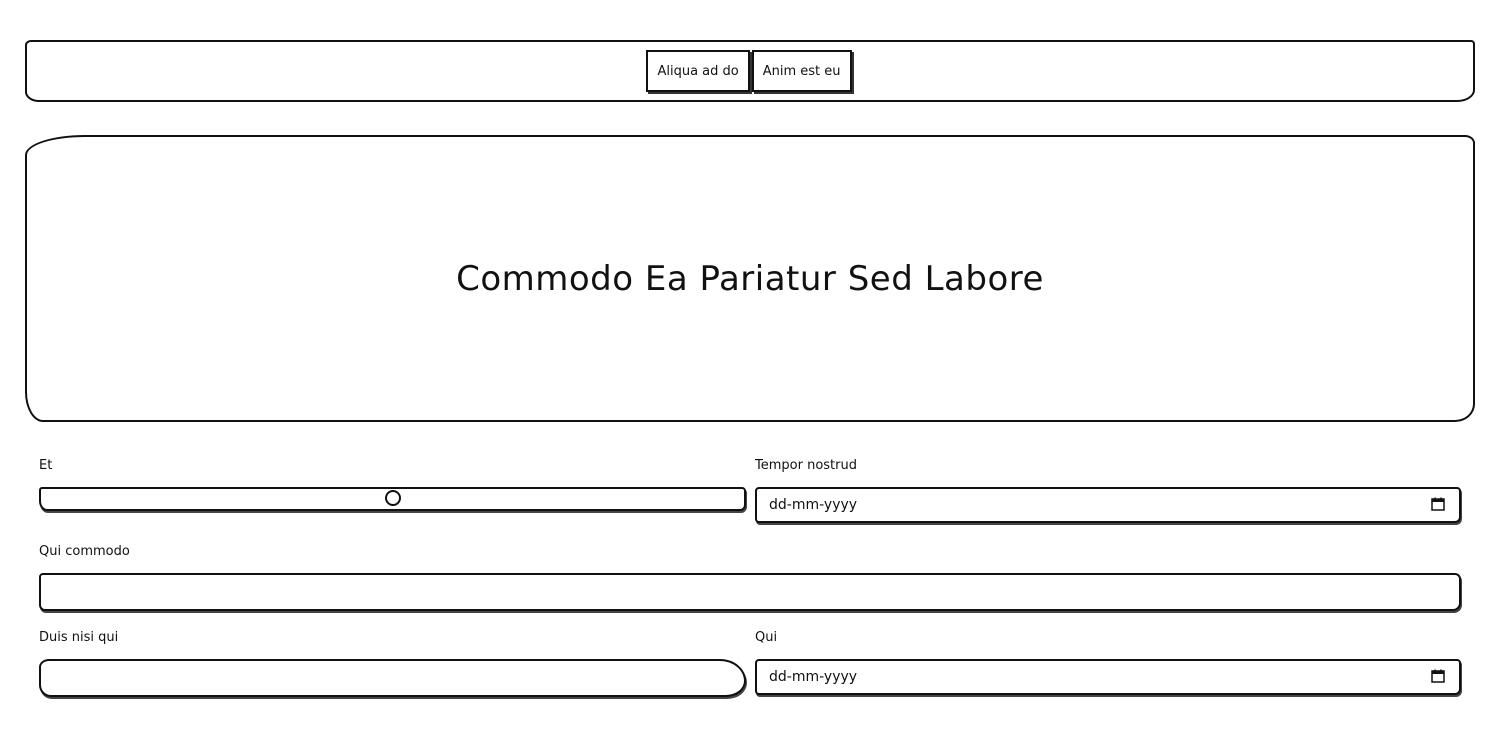  I want to click on top-navbar: Aliqua ad do Anim est eu, so click(750, 71).